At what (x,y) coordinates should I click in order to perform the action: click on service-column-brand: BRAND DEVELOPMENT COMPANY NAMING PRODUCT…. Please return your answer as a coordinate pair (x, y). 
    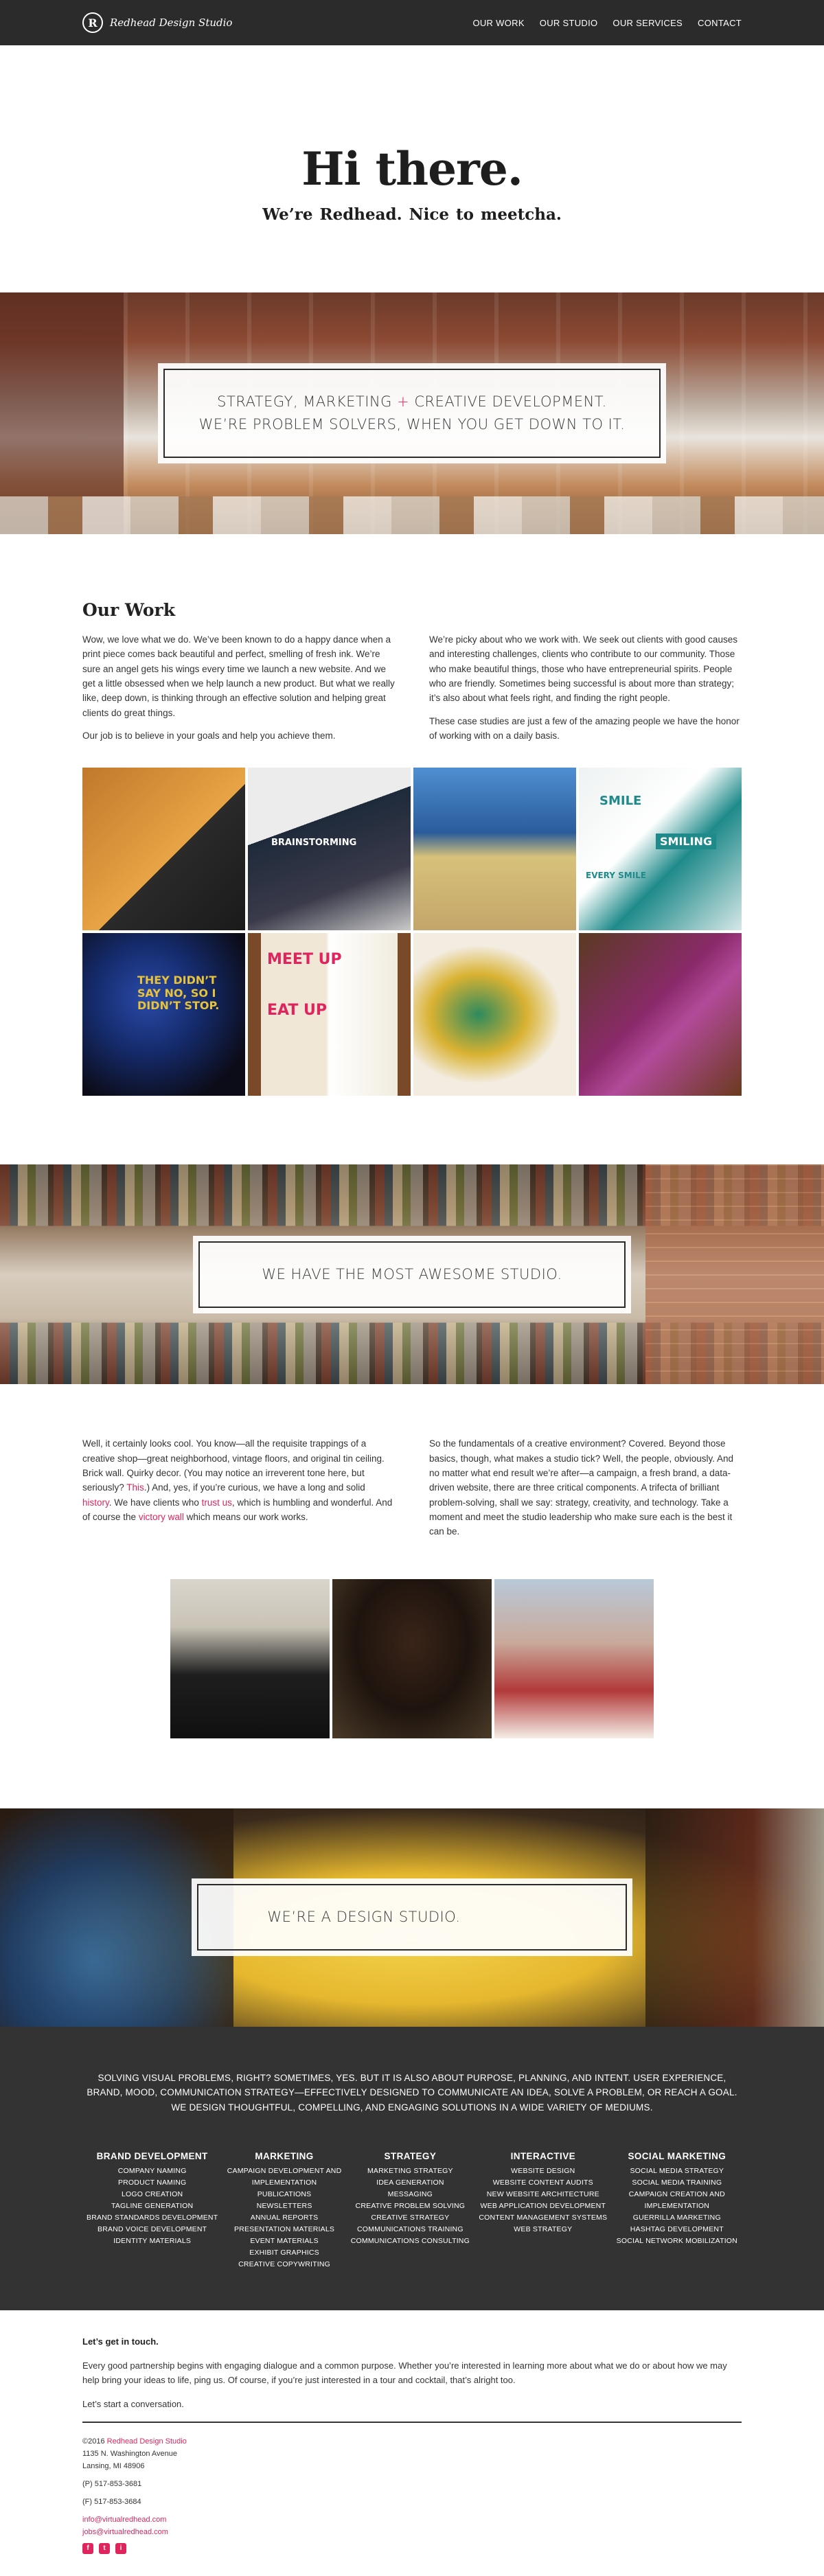
    Looking at the image, I should click on (152, 2210).